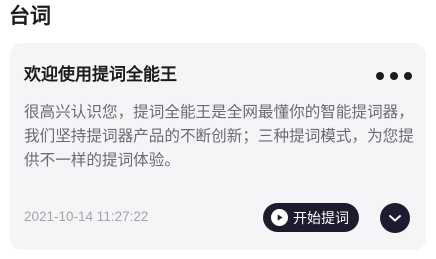 The height and width of the screenshot is (259, 436). What do you see at coordinates (100, 75) in the screenshot?
I see `script-title: 欢迎使用提词全能王` at bounding box center [100, 75].